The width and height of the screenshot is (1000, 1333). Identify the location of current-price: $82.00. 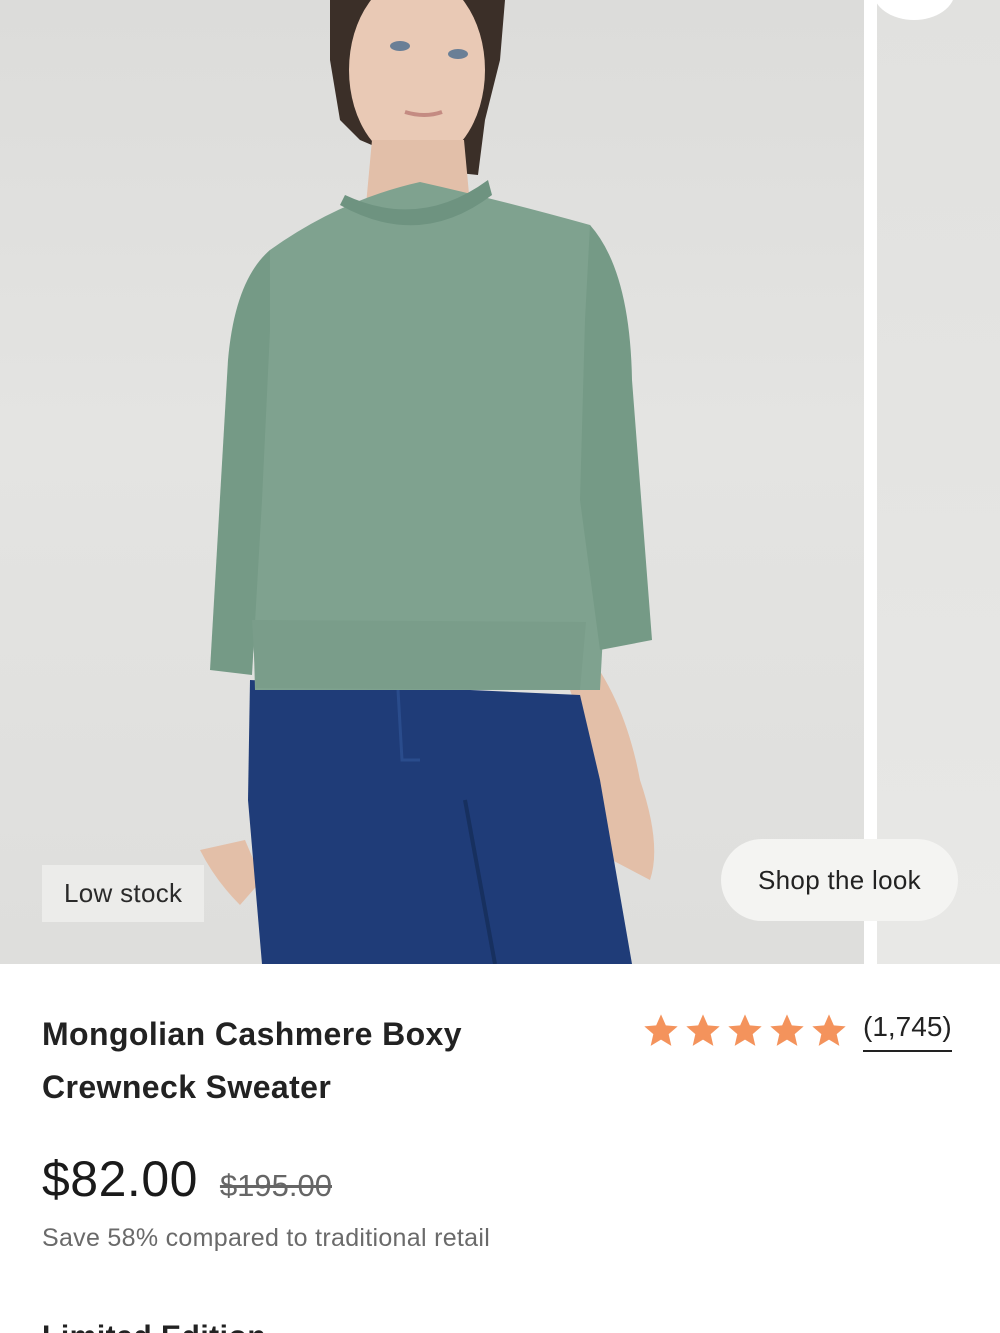
(120, 1179).